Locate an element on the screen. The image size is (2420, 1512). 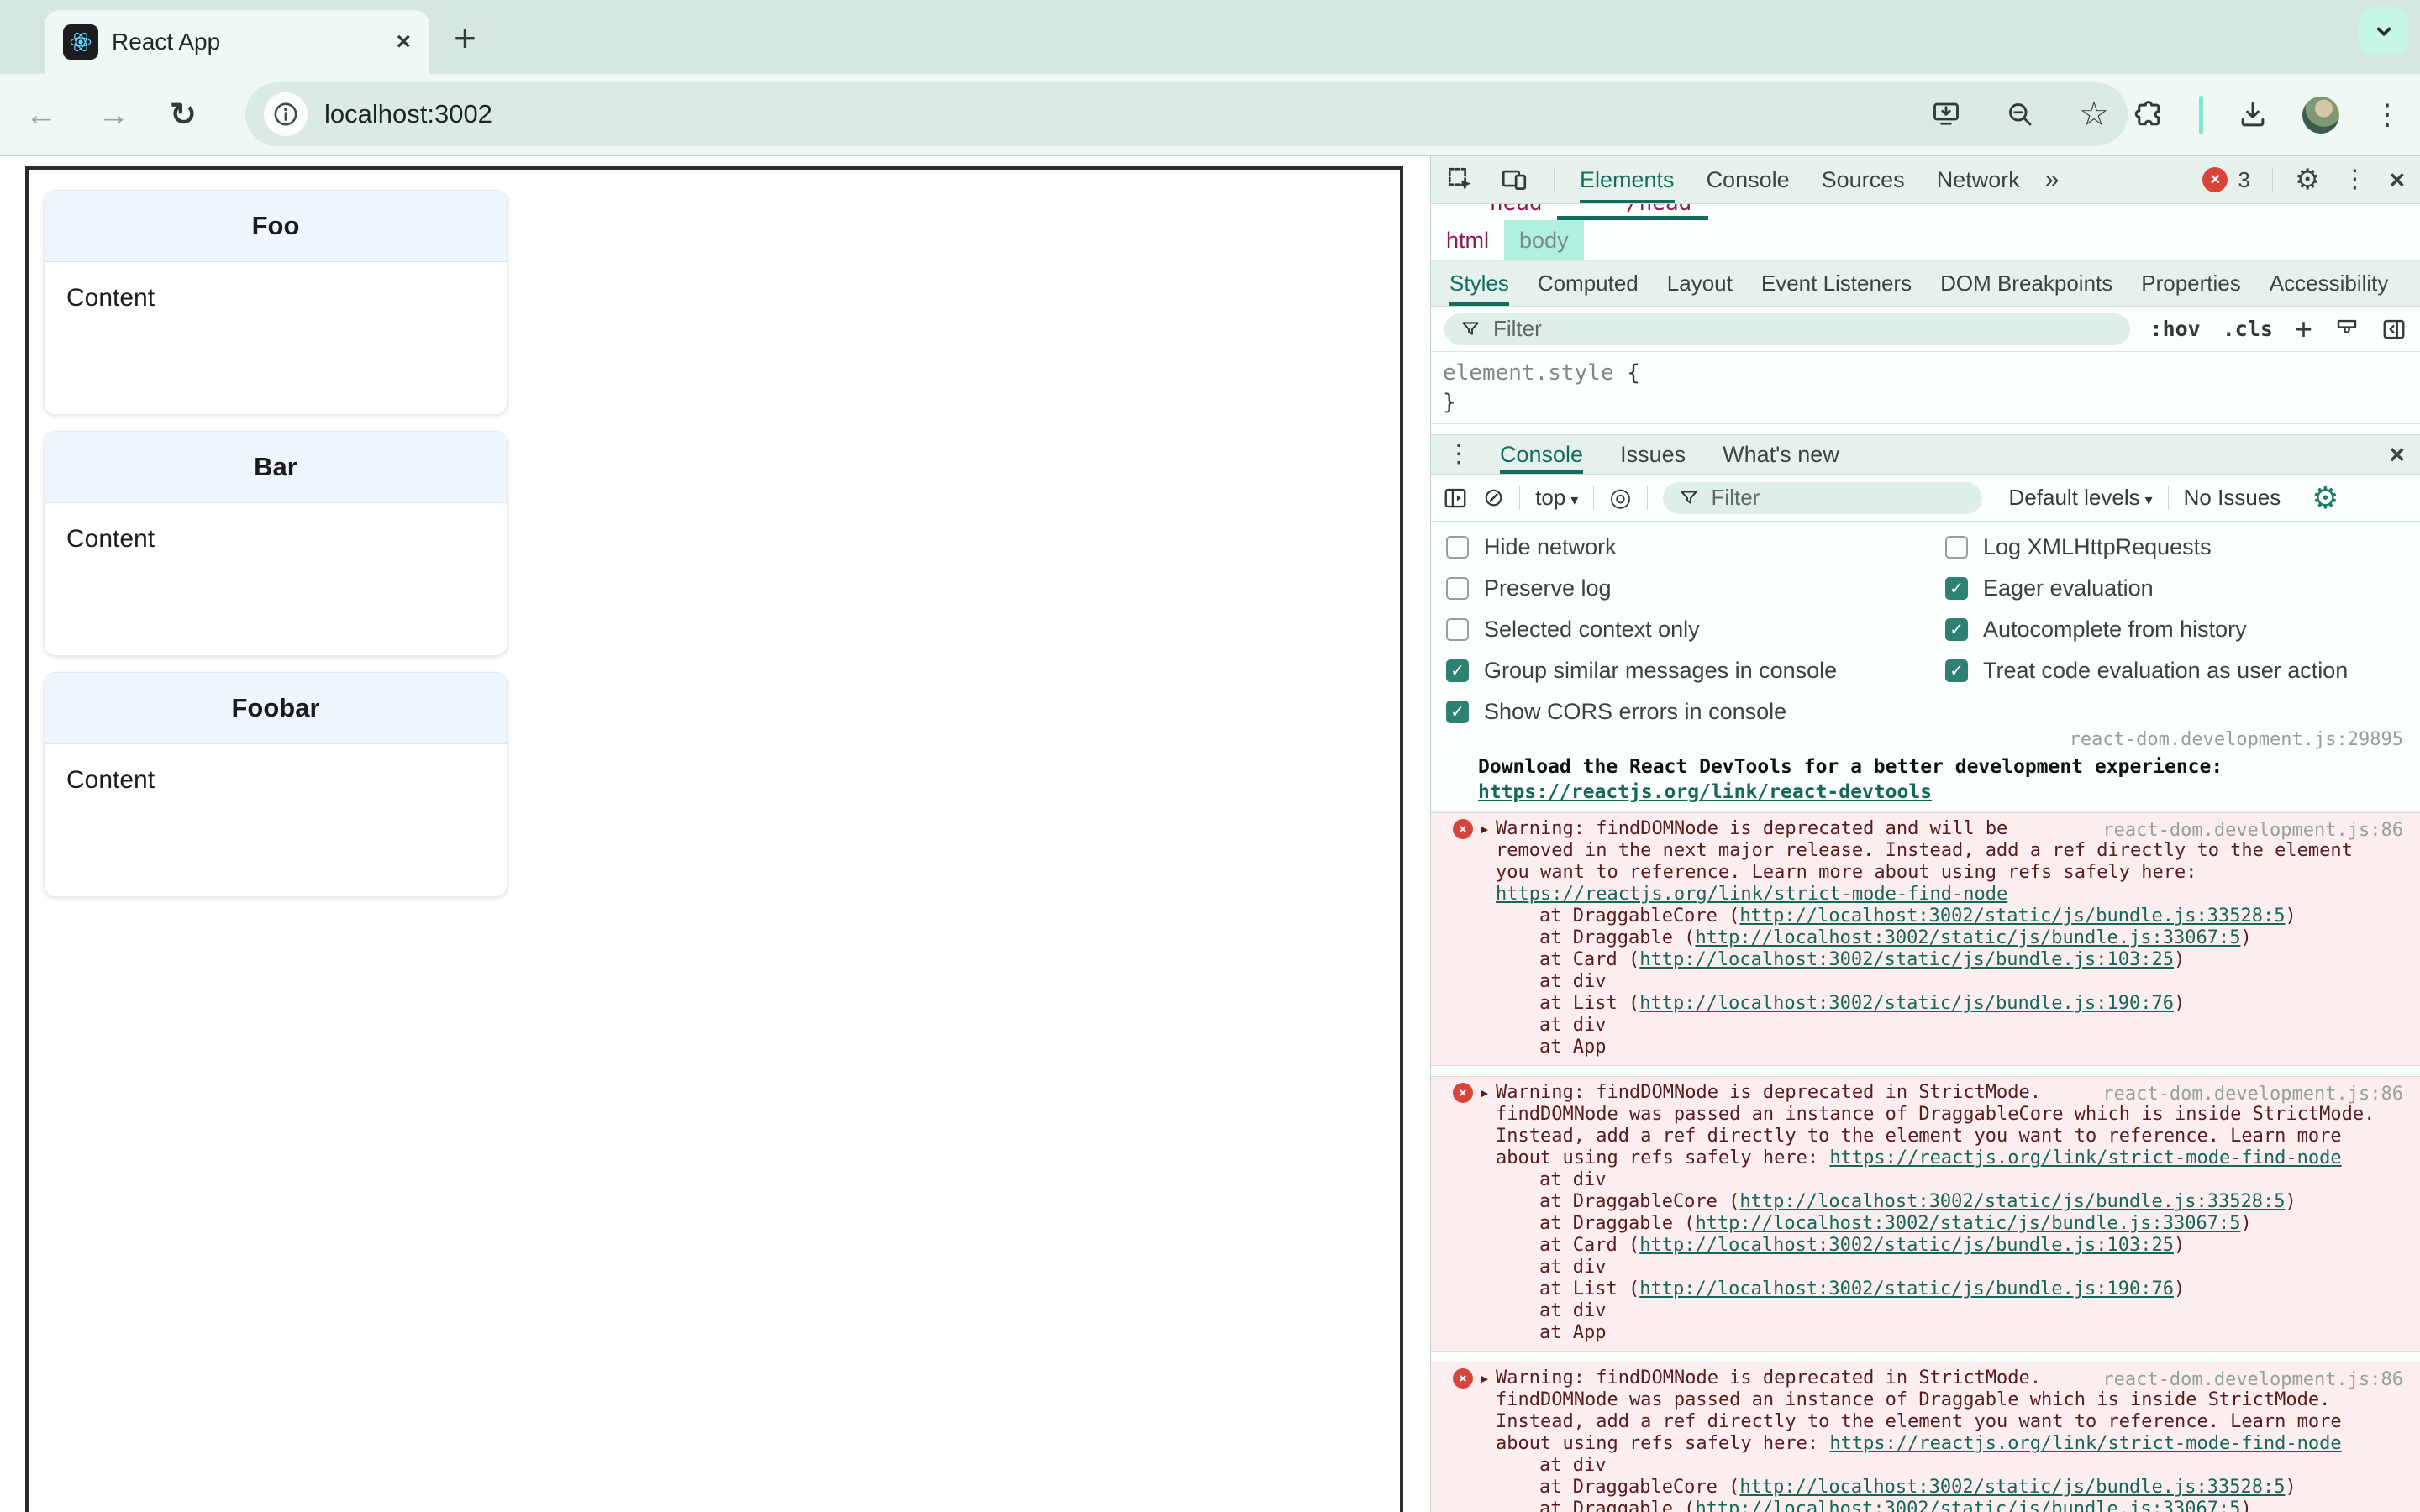
browser-tab: React App × is located at coordinates (237, 42).